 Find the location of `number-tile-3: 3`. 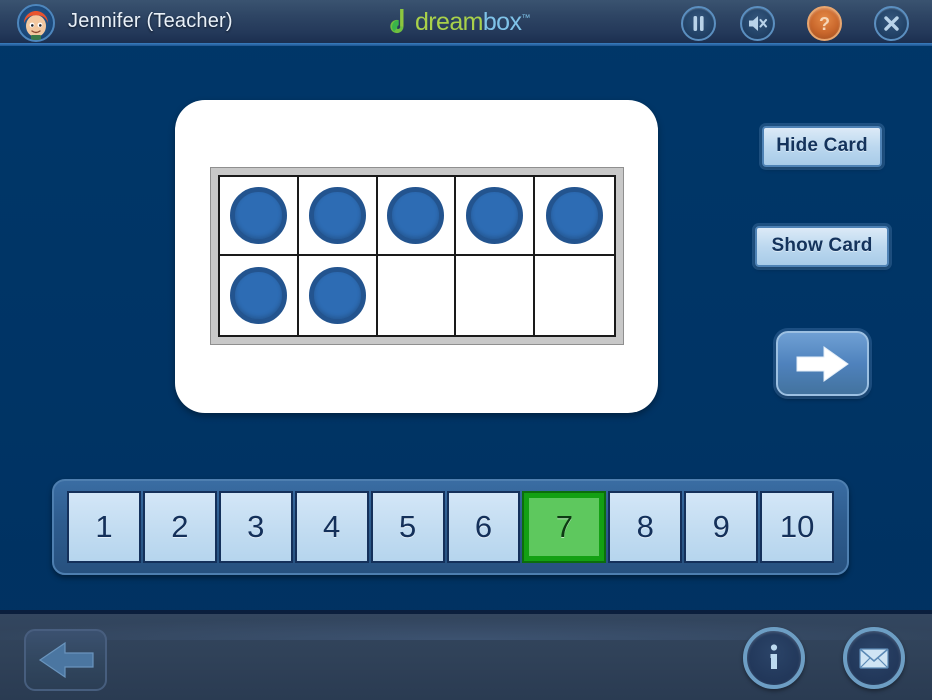

number-tile-3: 3 is located at coordinates (255, 527).